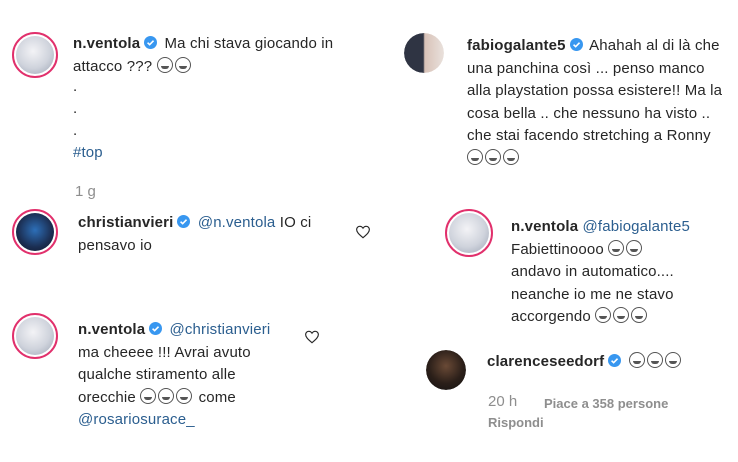  What do you see at coordinates (516, 422) in the screenshot?
I see `reply-button: Rispondi` at bounding box center [516, 422].